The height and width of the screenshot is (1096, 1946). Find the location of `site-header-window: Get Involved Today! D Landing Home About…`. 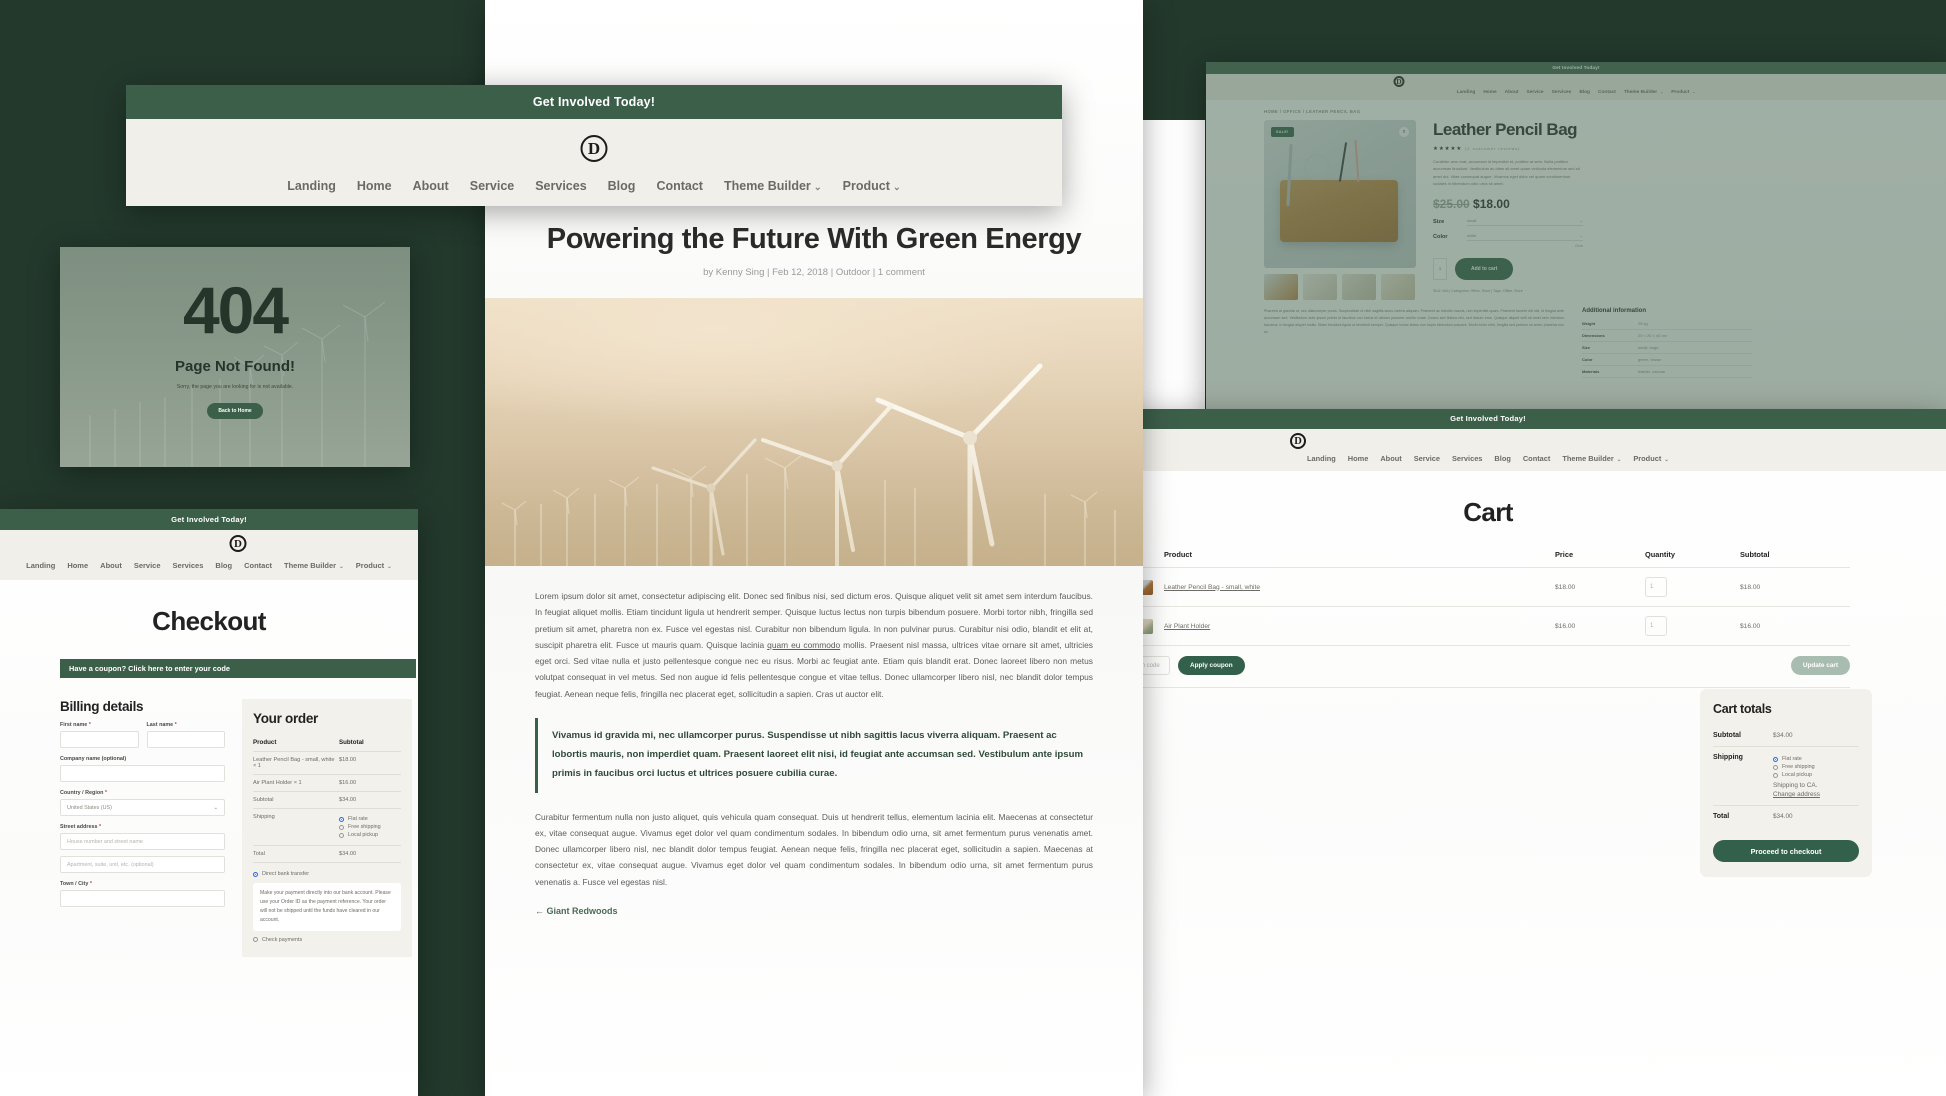

site-header-window: Get Involved Today! D Landing Home About… is located at coordinates (594, 145).